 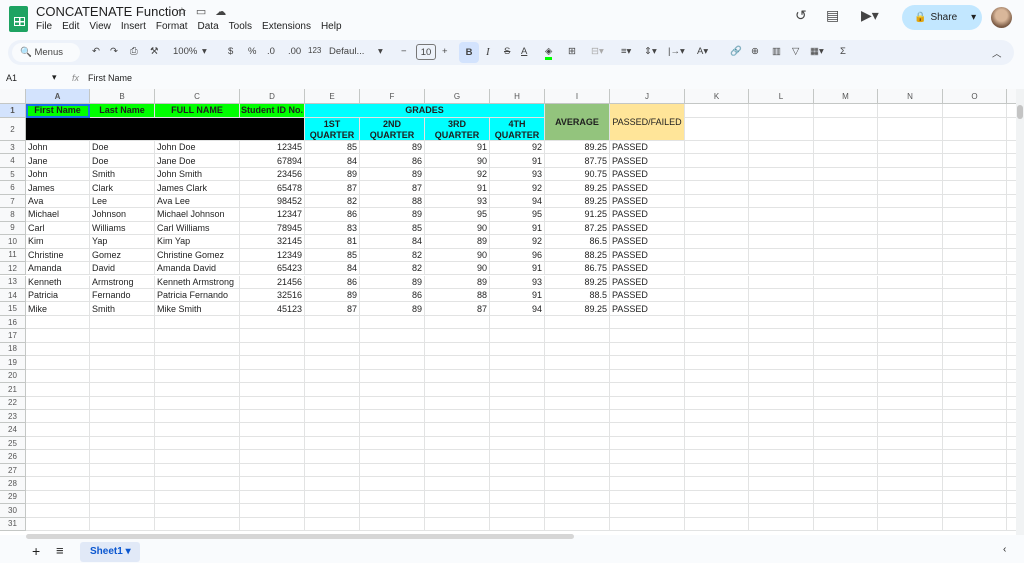 What do you see at coordinates (58, 255) in the screenshot?
I see `cell-first-name: Christine` at bounding box center [58, 255].